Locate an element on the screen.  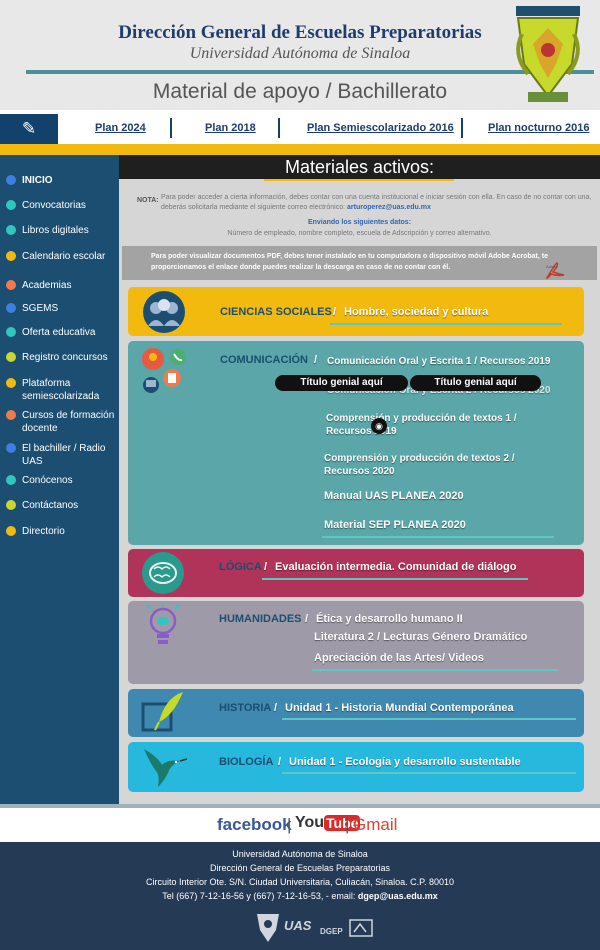
link-etica-desarrollo: Ética y desarrollo humano II is located at coordinates (389, 619).